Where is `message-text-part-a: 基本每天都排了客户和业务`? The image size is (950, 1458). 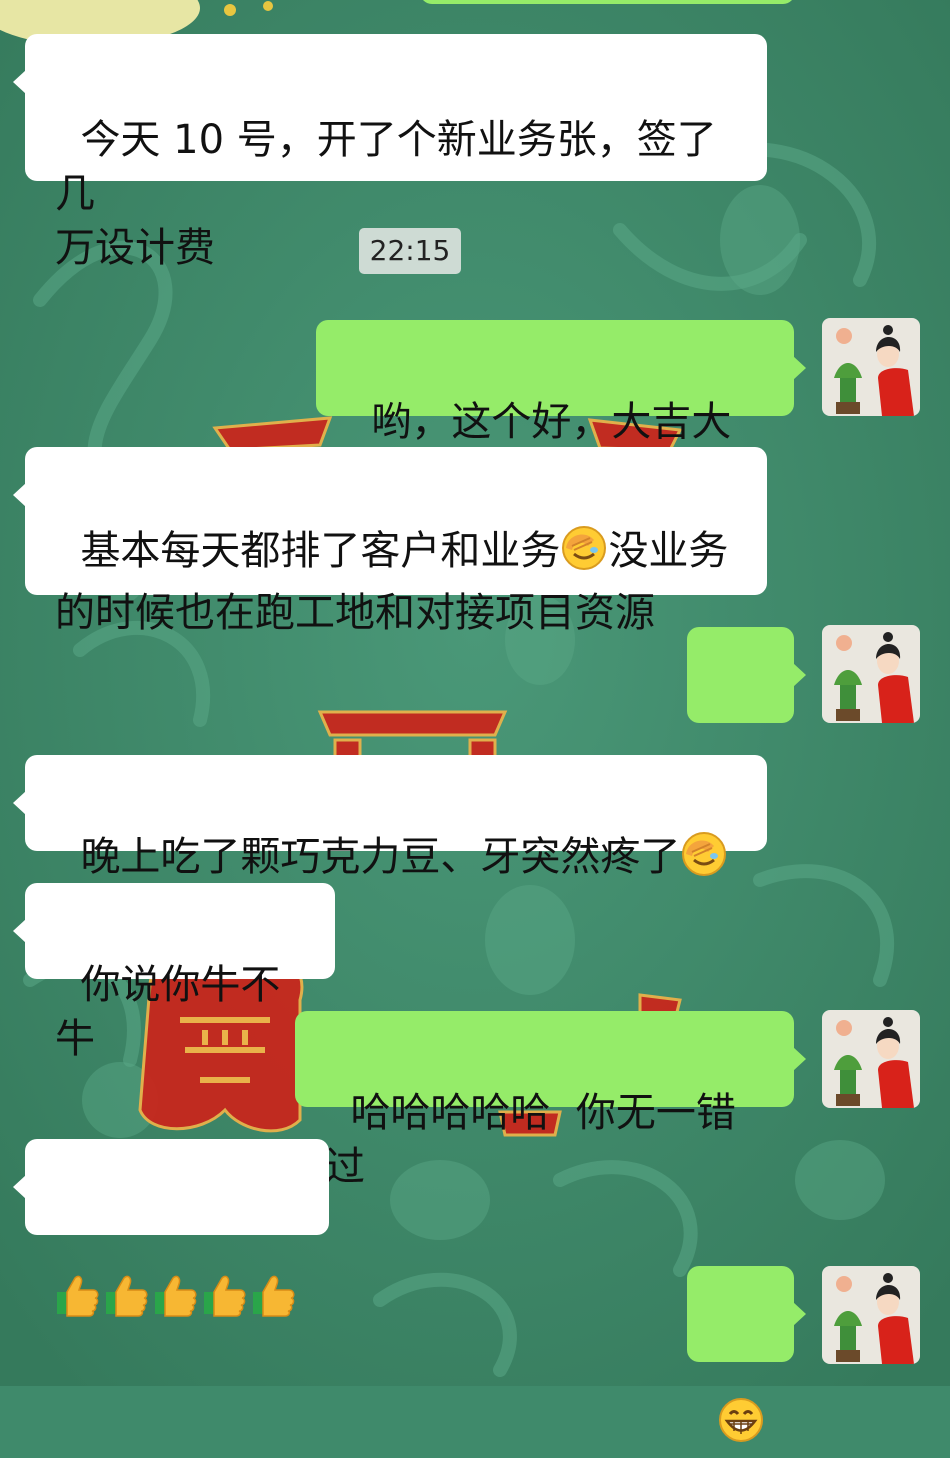 message-text-part-a: 基本每天都排了客户和业务 is located at coordinates (320, 551).